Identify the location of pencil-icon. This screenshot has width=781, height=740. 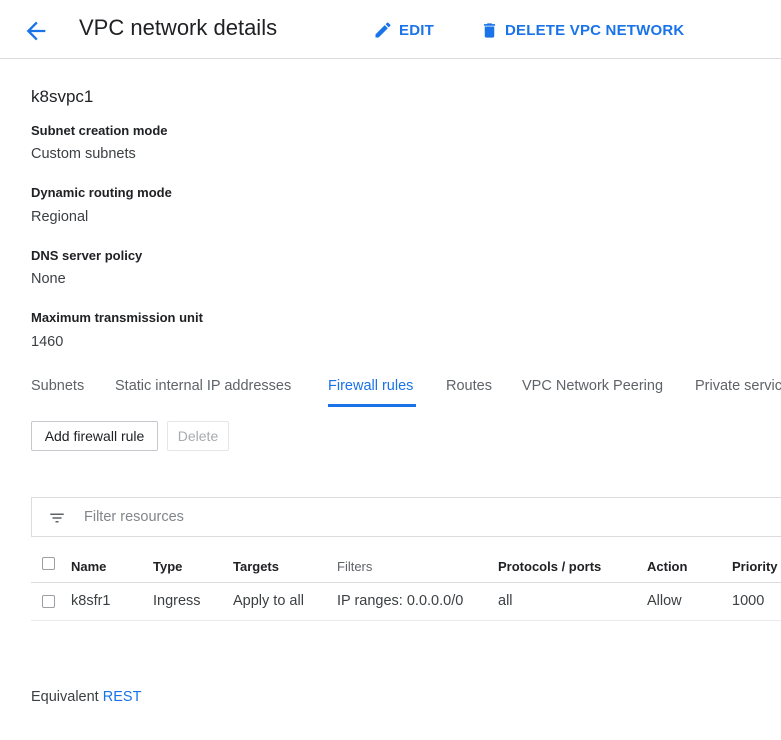
(383, 30).